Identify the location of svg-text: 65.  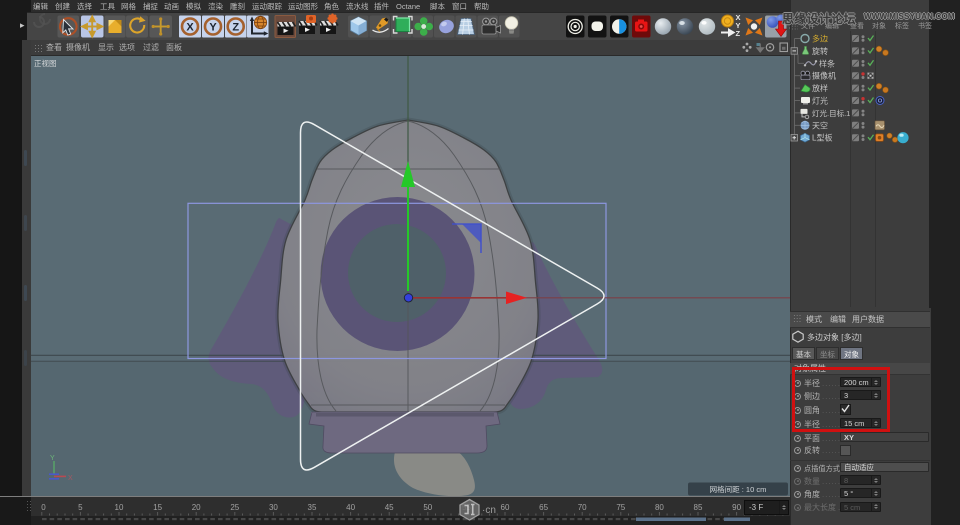
(543, 507).